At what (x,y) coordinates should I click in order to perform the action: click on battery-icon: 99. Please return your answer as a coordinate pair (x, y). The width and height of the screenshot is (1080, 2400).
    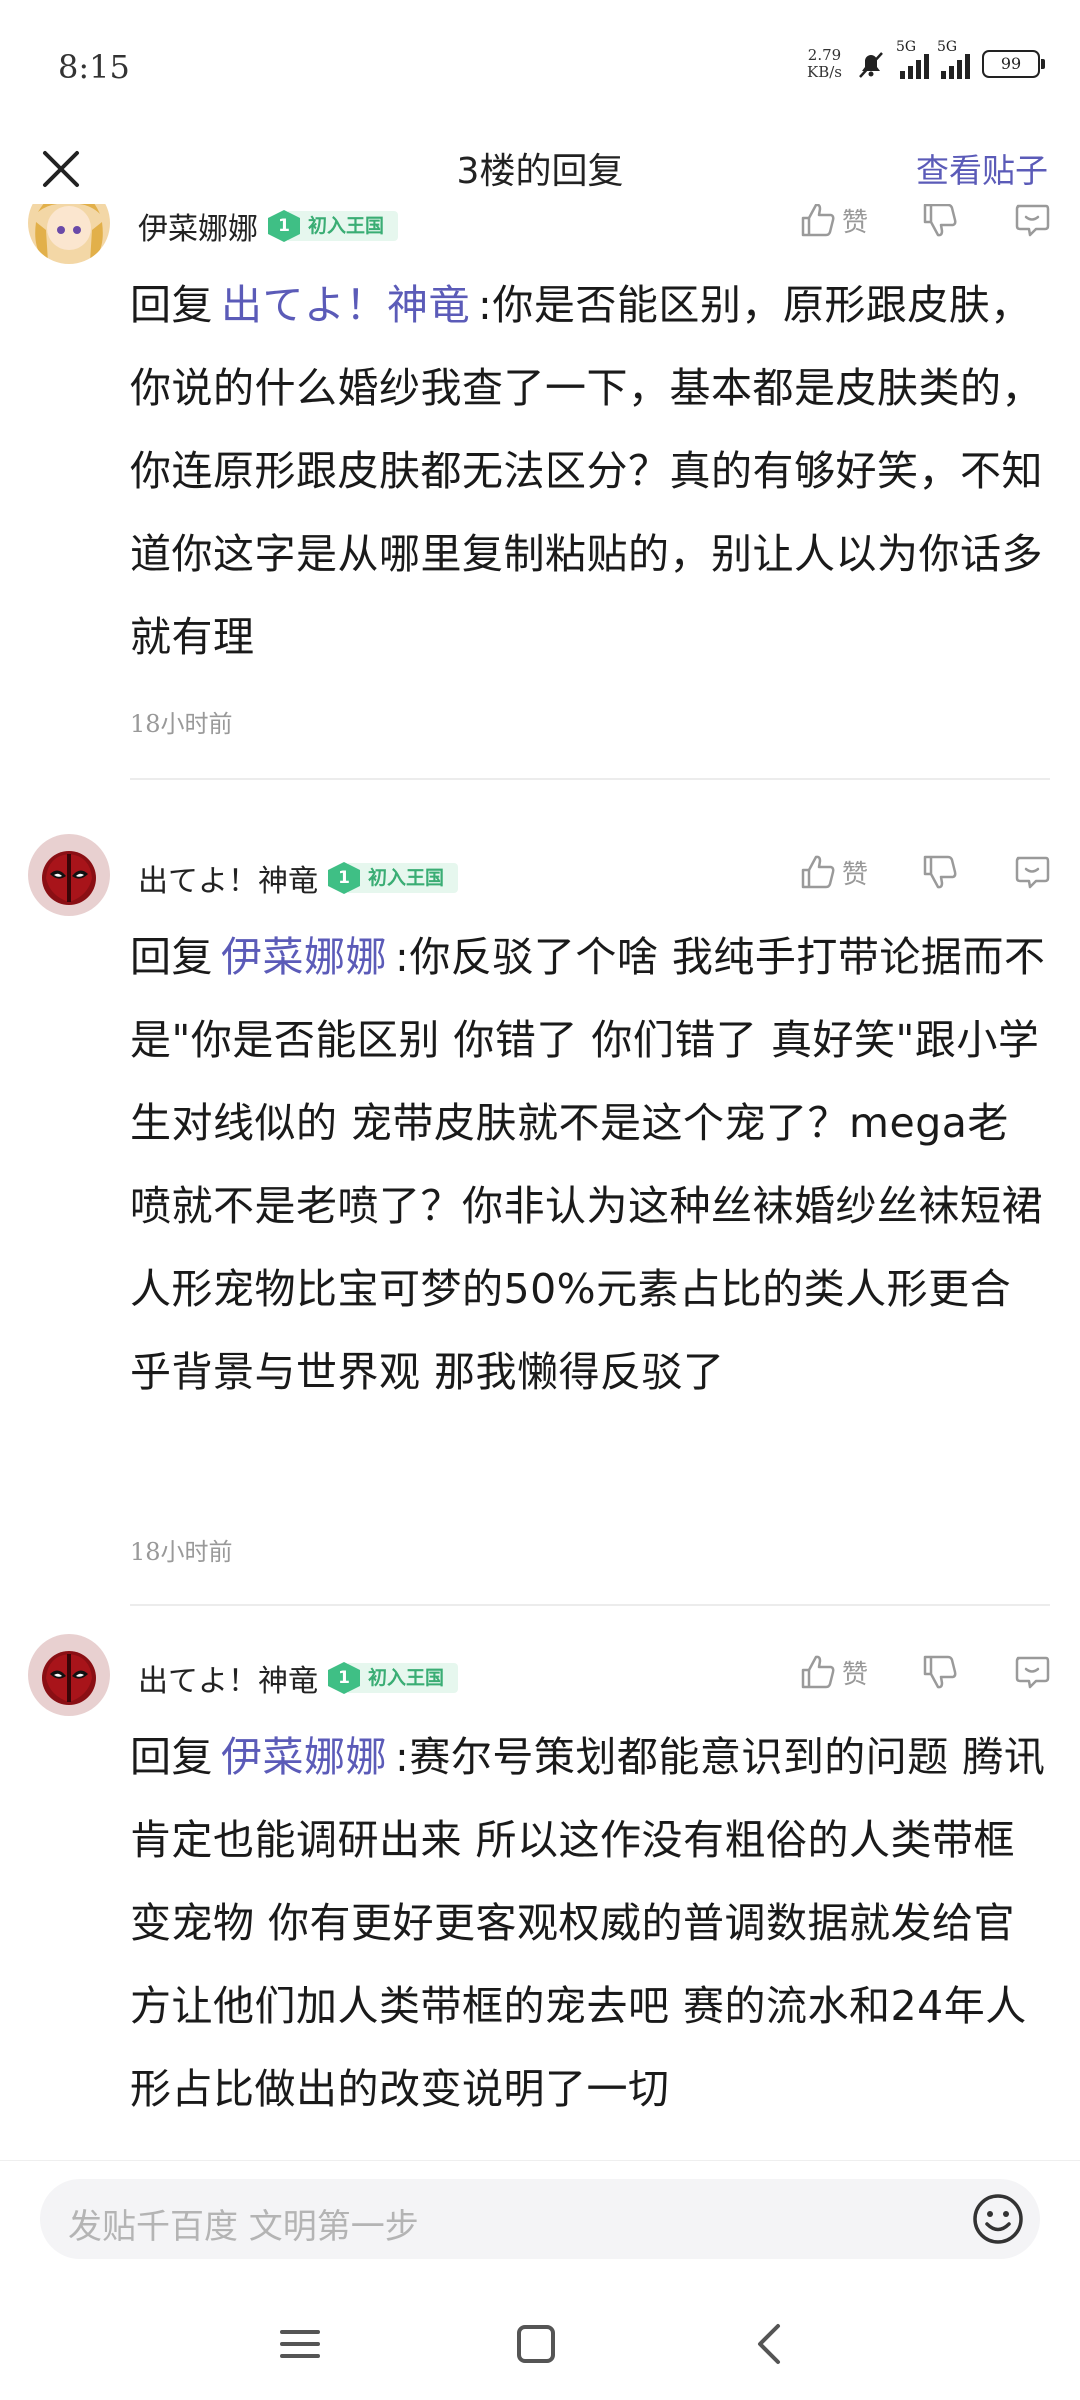
    Looking at the image, I should click on (1013, 64).